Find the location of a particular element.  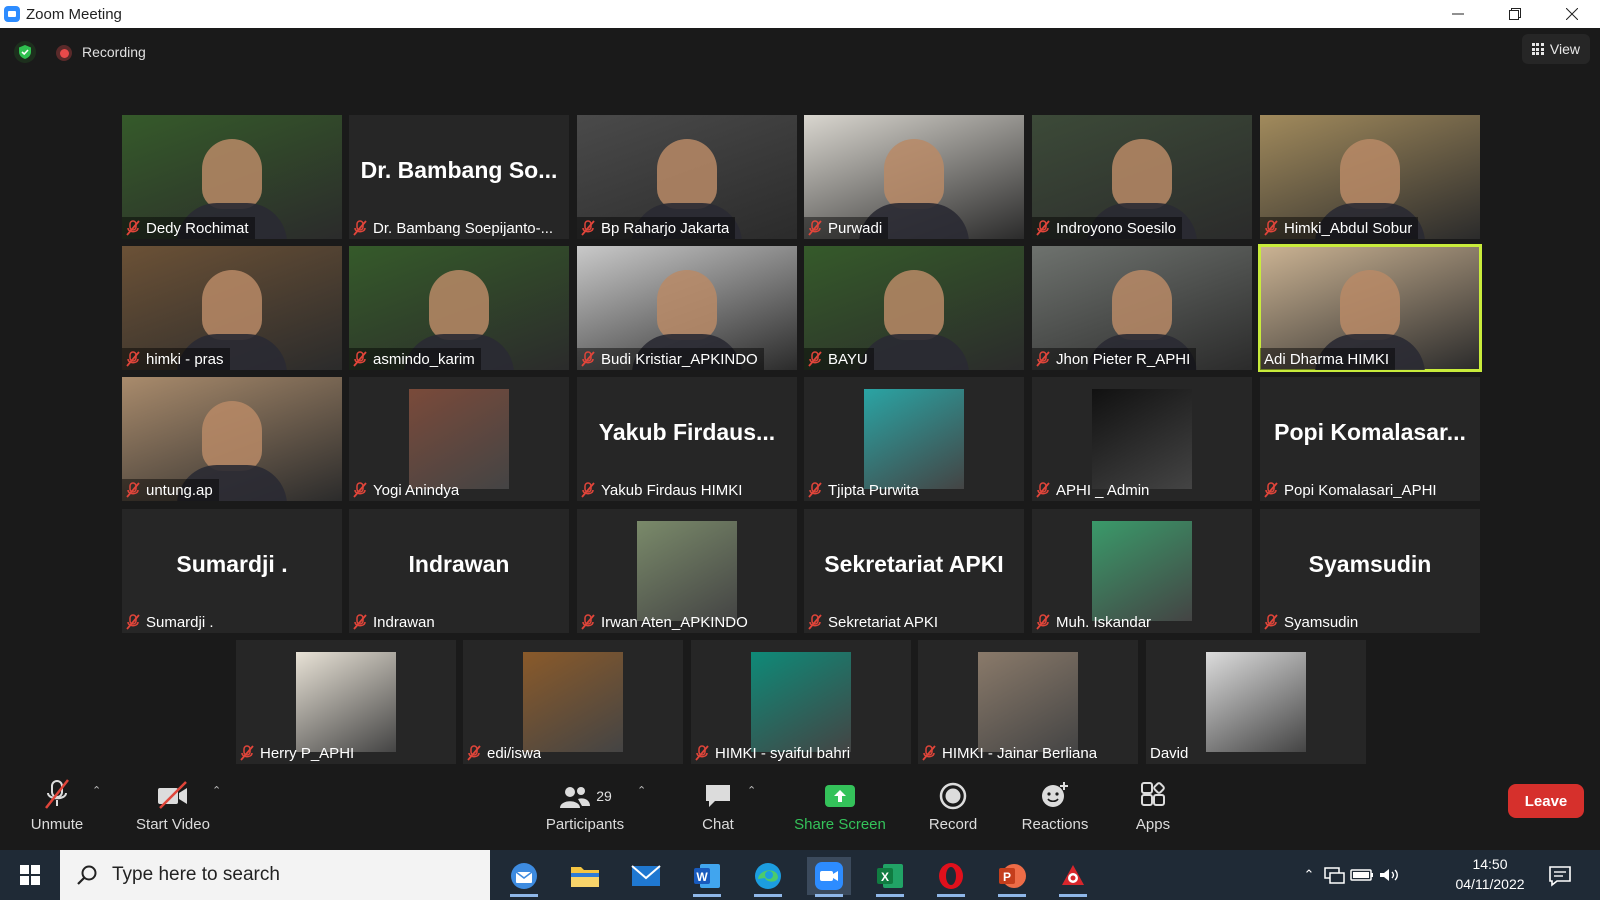

participant-name: Budi Kristiar_APKINDO is located at coordinates (679, 359).